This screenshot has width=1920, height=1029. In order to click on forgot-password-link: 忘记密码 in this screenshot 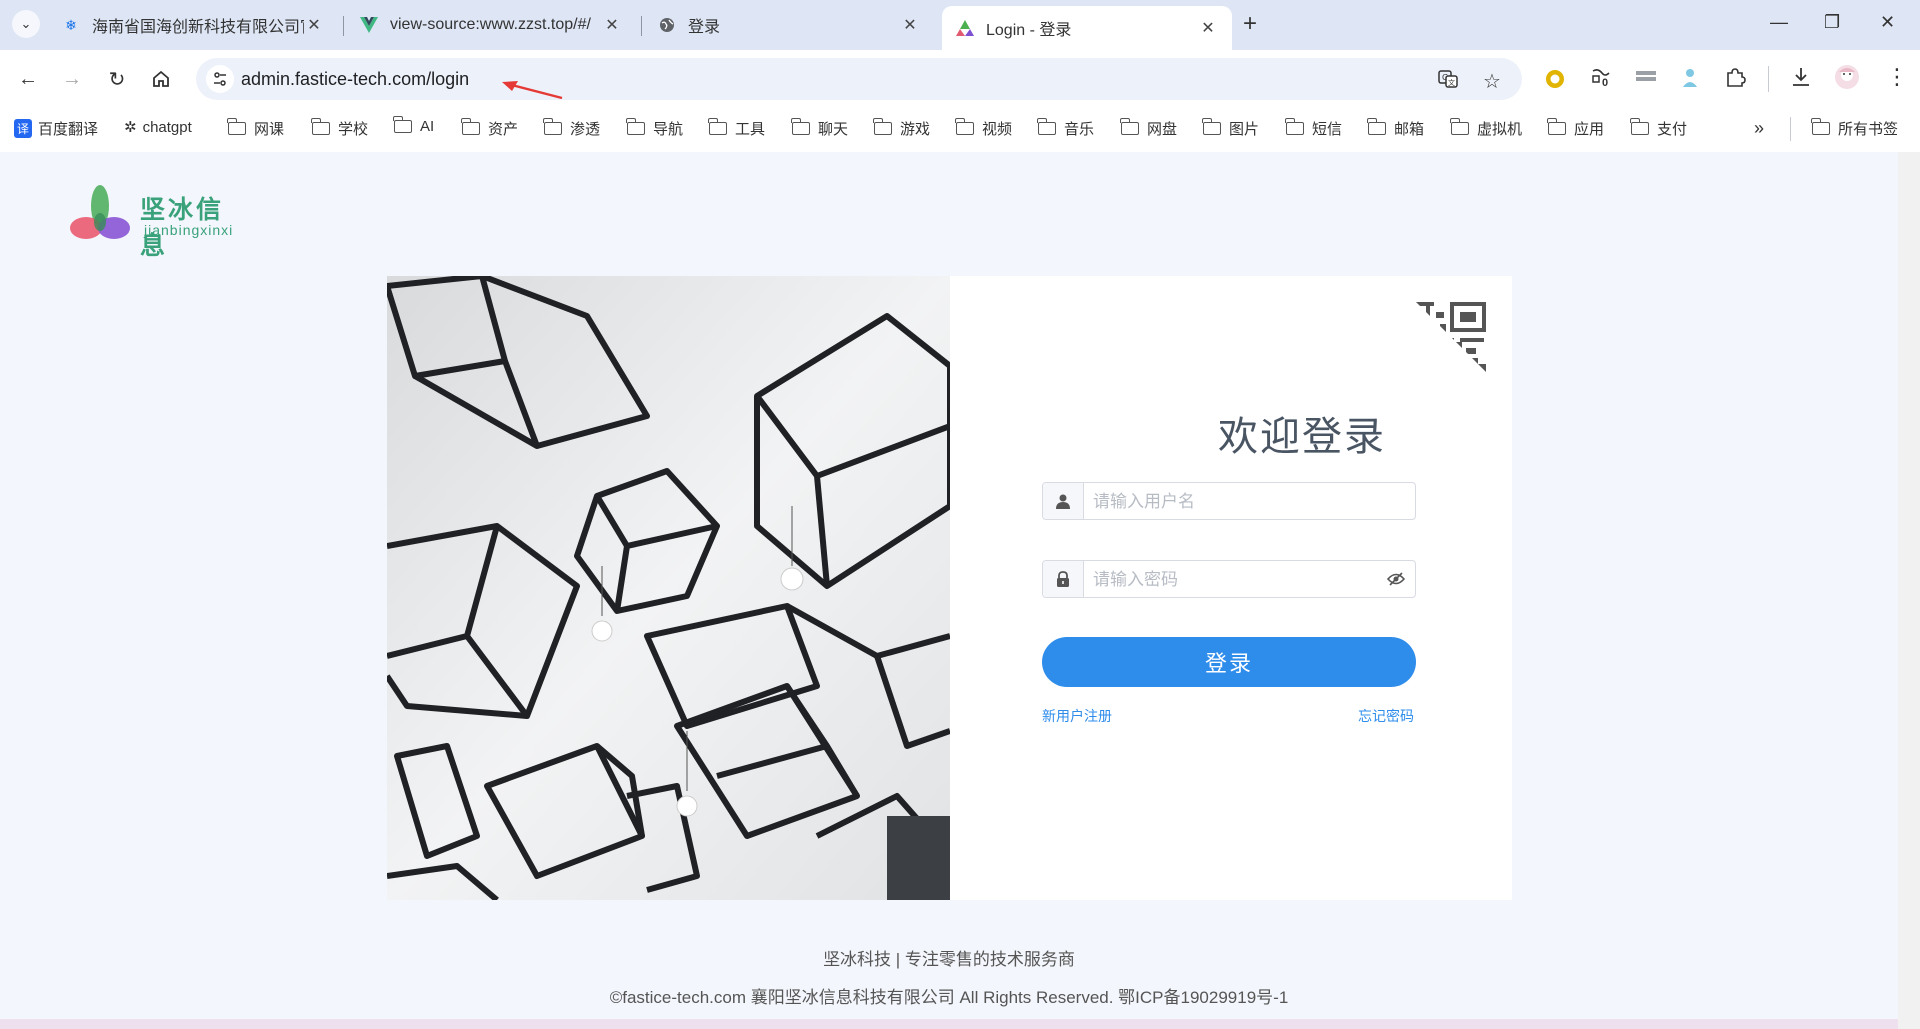, I will do `click(1386, 716)`.